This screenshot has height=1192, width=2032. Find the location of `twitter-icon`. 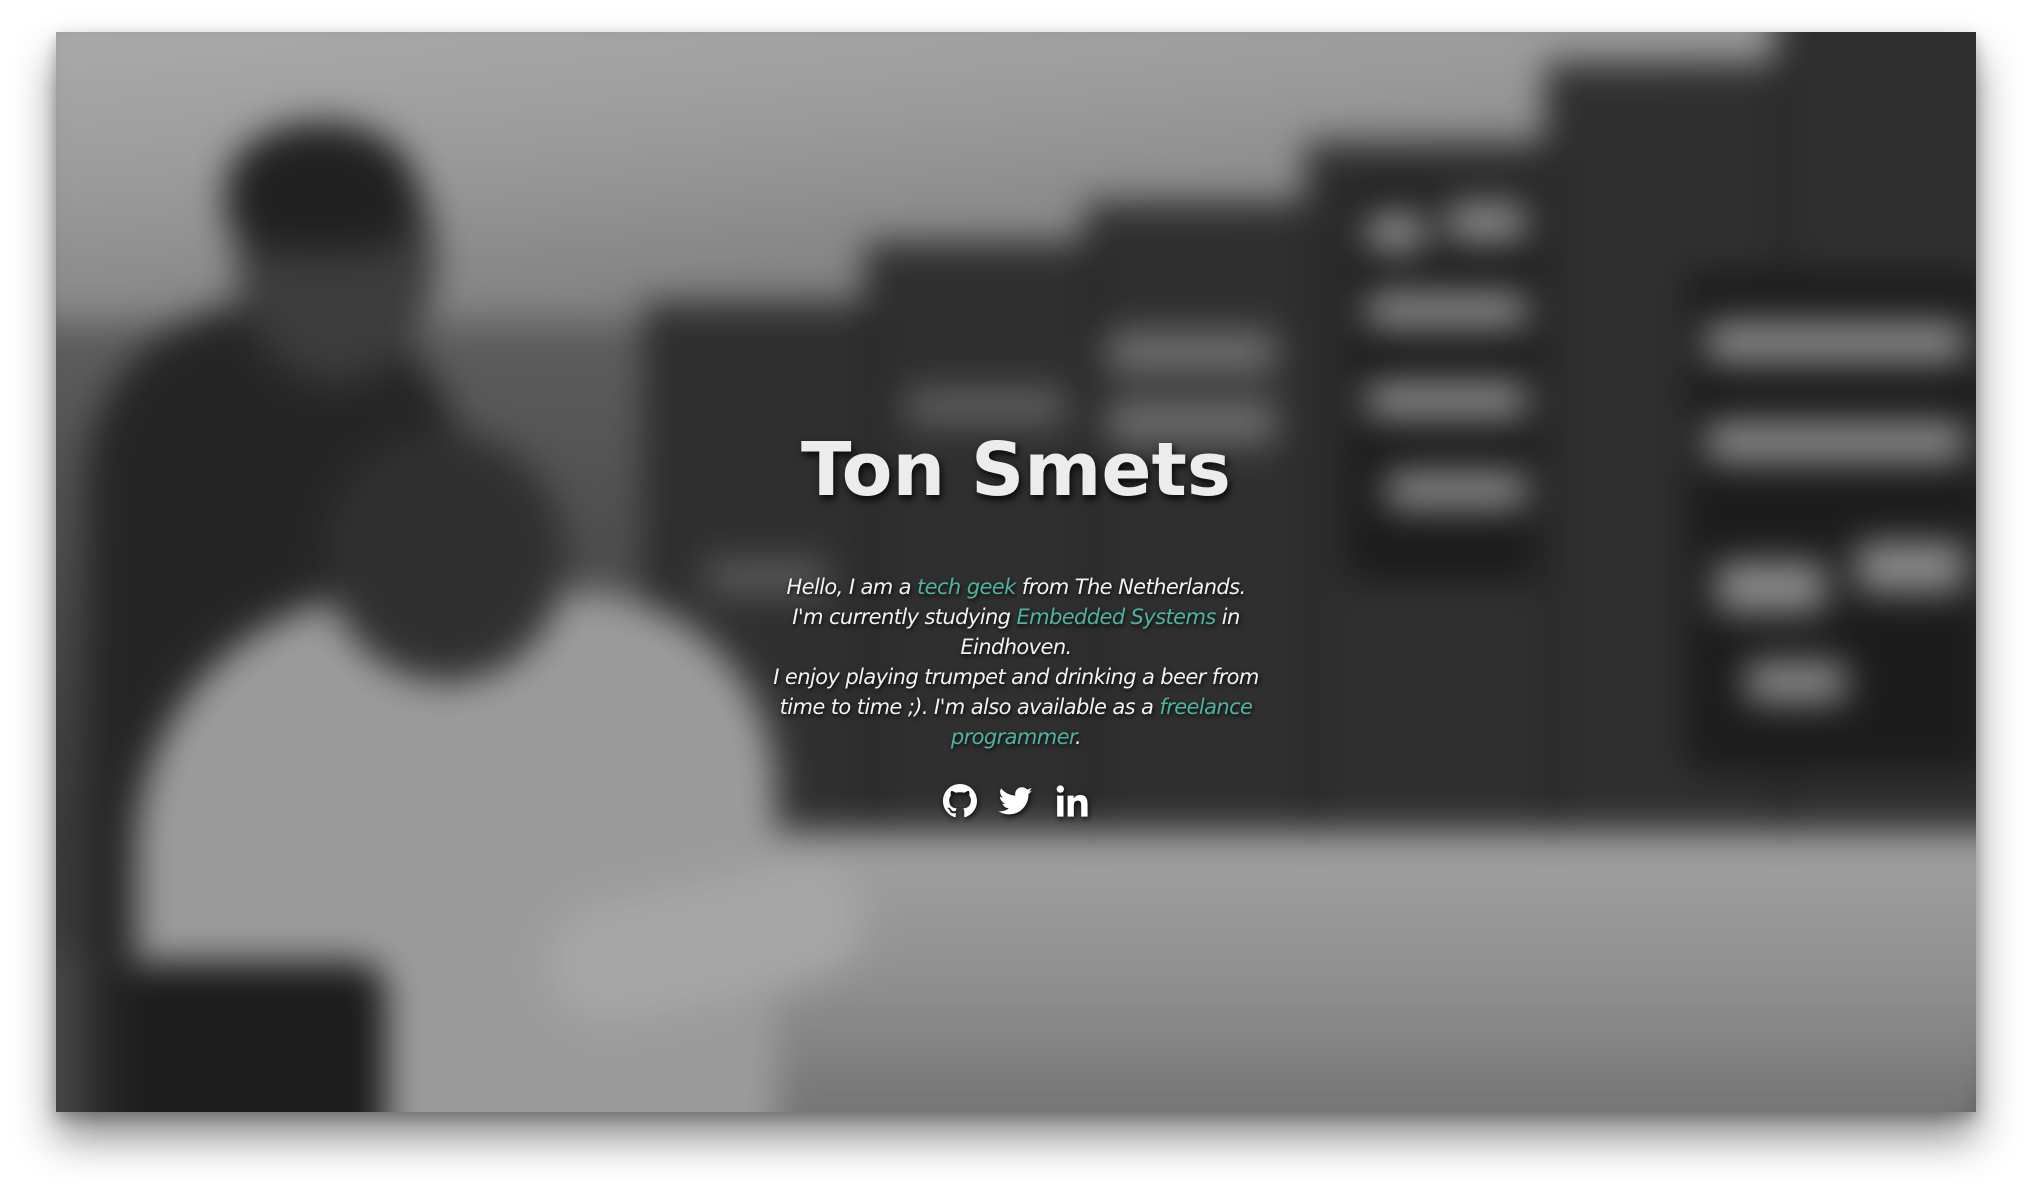

twitter-icon is located at coordinates (1016, 801).